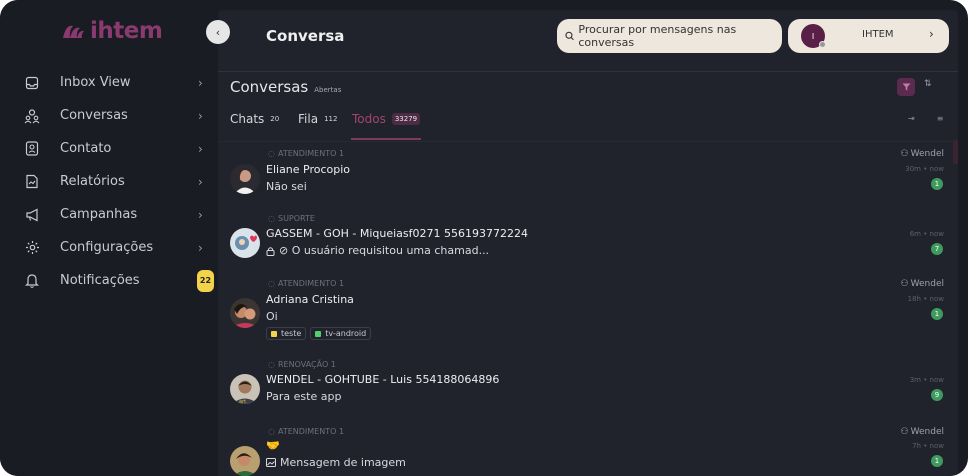  I want to click on timestamp: 18h • now, so click(925, 299).